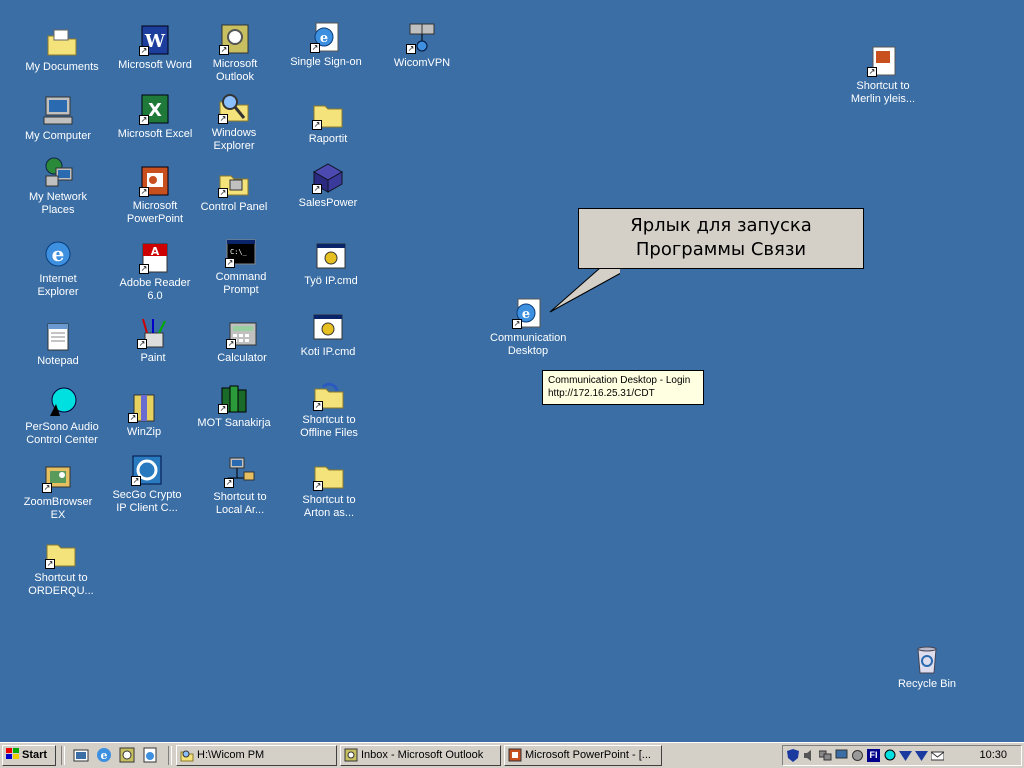  What do you see at coordinates (793, 755) in the screenshot?
I see `shield-icon` at bounding box center [793, 755].